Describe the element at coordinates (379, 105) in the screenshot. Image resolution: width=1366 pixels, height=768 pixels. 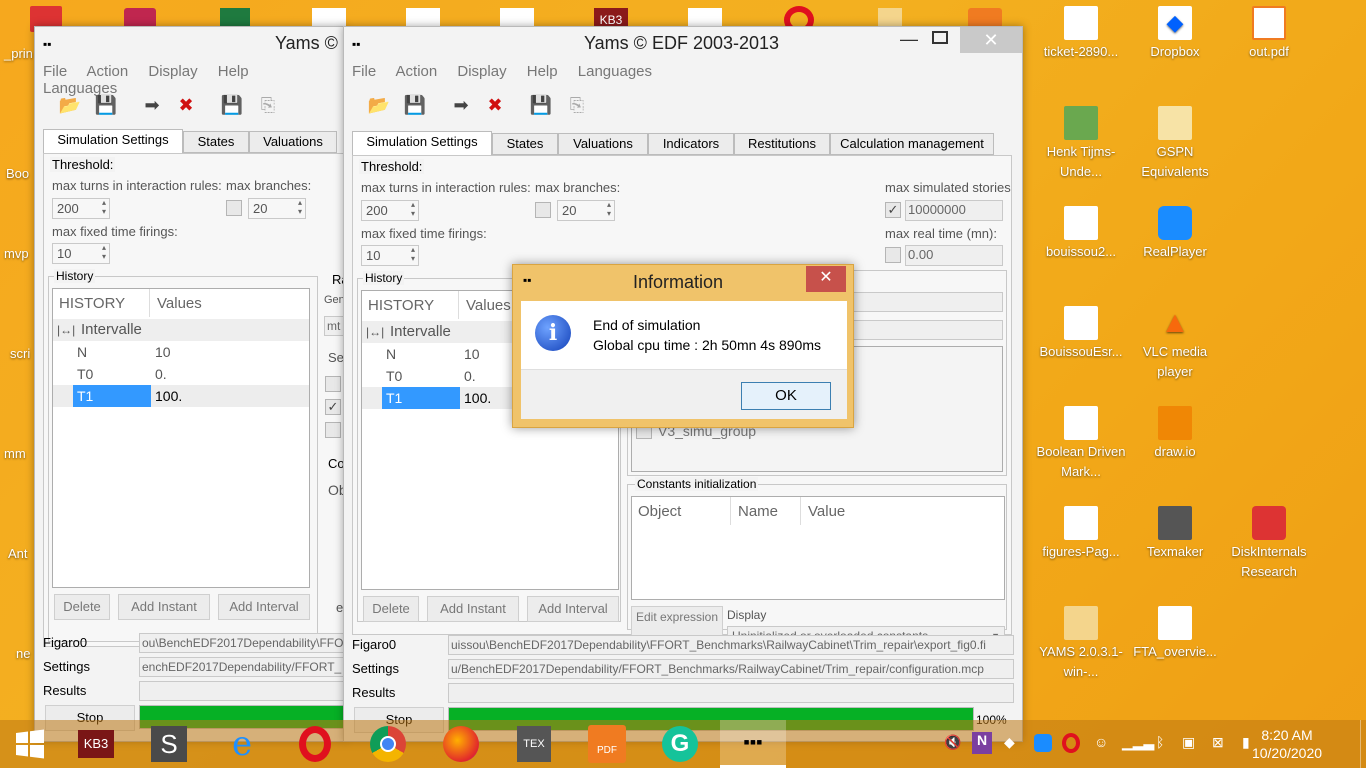
I see `open-folder-icon: 📂` at that location.